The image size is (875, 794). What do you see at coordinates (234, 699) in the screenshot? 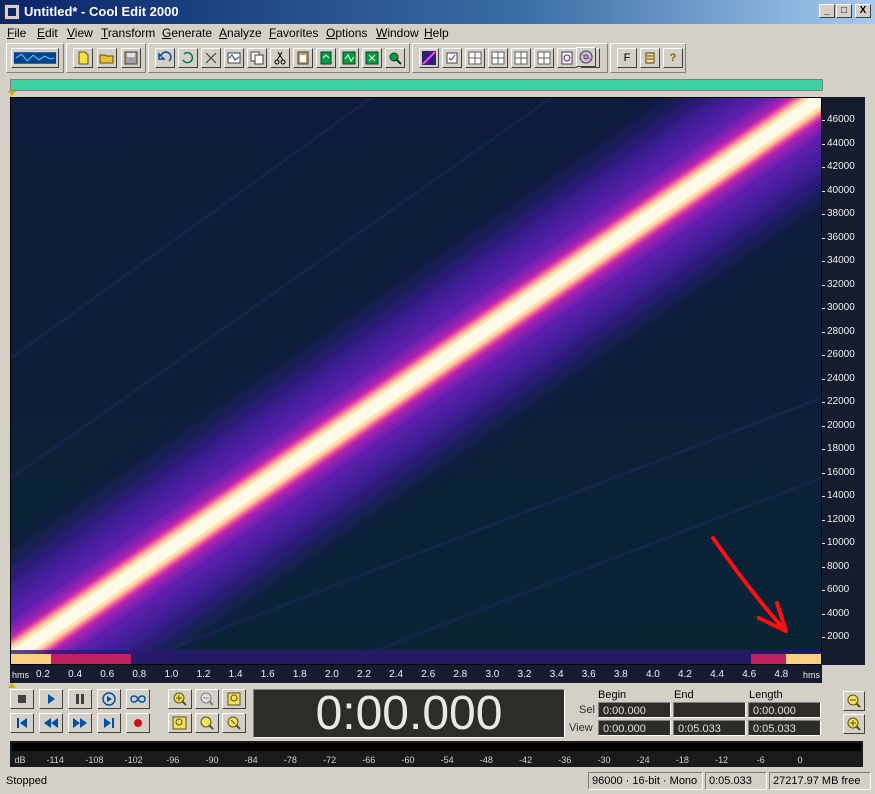
I see `zoom-full-icon` at bounding box center [234, 699].